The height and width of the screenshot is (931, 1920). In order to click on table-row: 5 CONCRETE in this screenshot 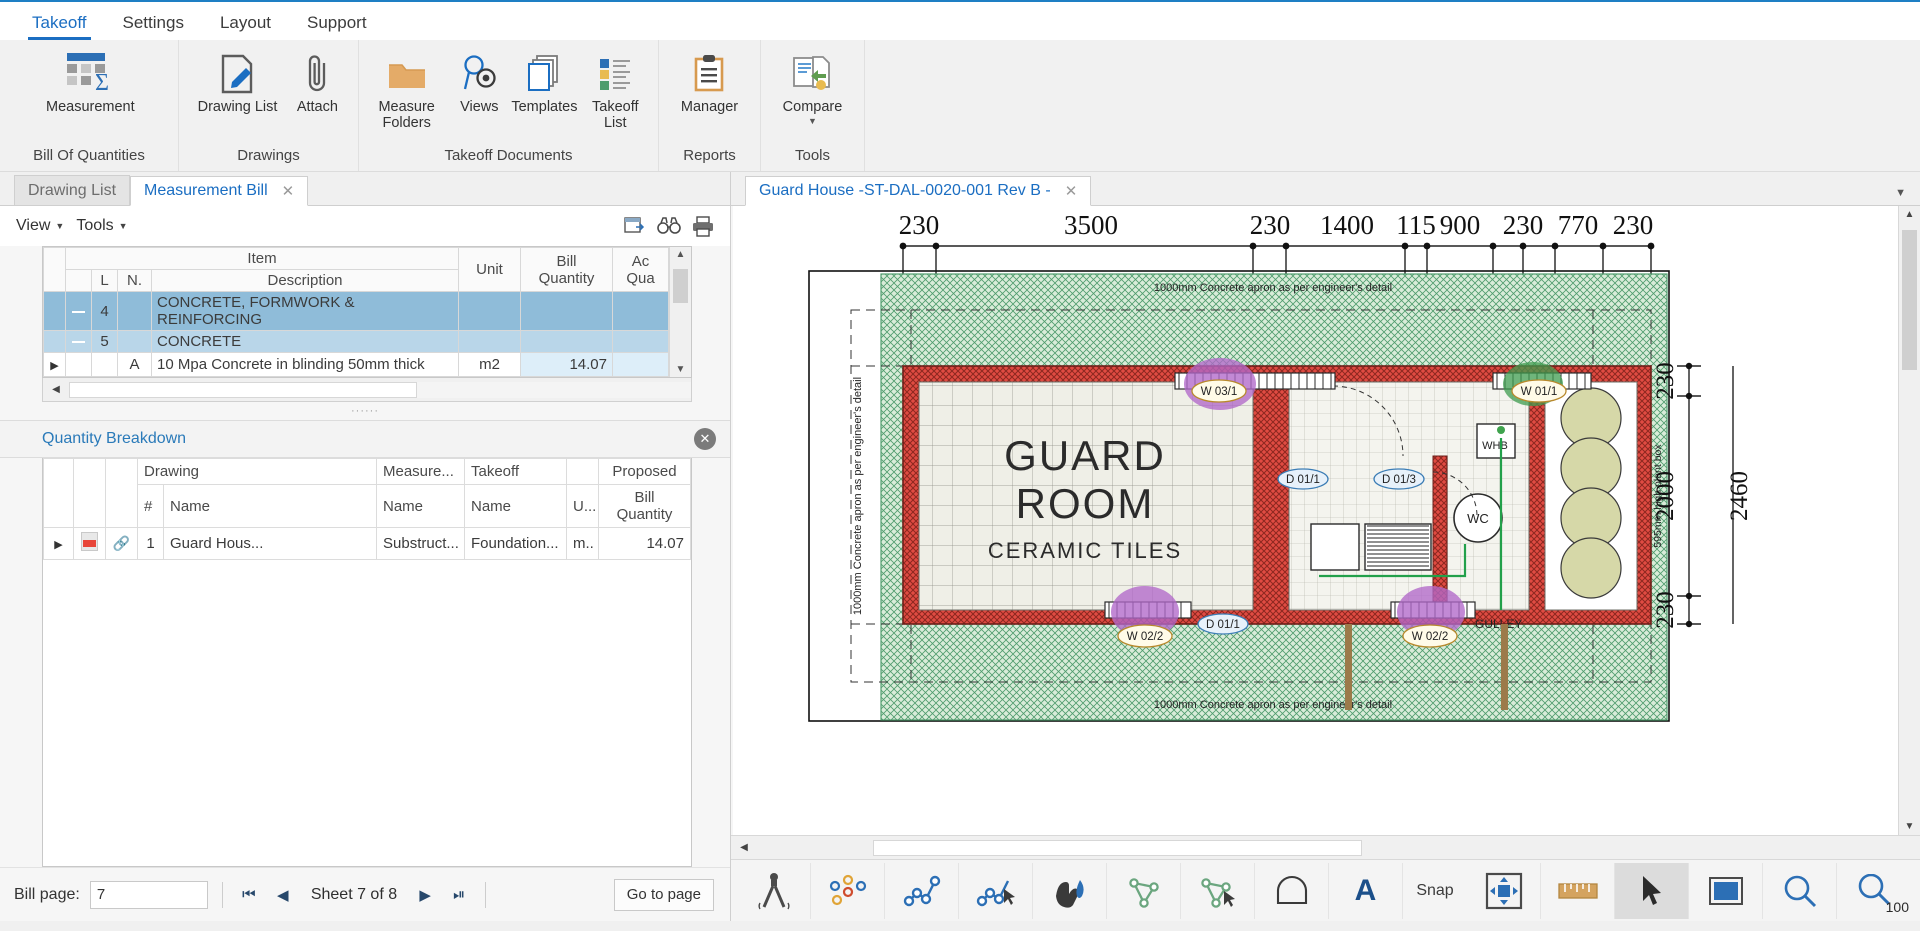, I will do `click(356, 341)`.